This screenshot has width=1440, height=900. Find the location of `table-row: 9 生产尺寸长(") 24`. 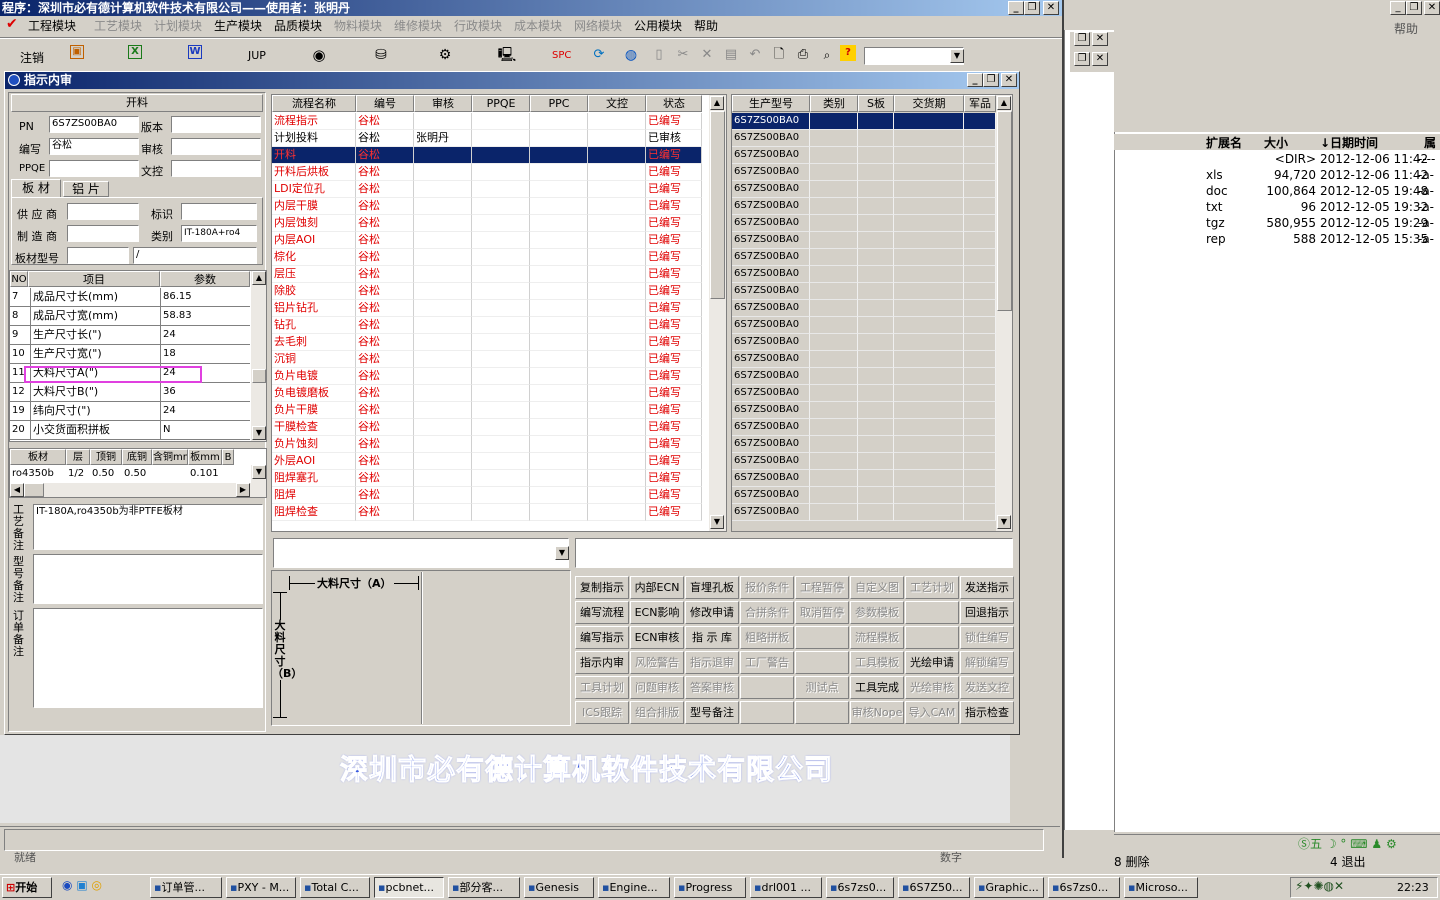

table-row: 9 生产尺寸长(") 24 is located at coordinates (130, 335).